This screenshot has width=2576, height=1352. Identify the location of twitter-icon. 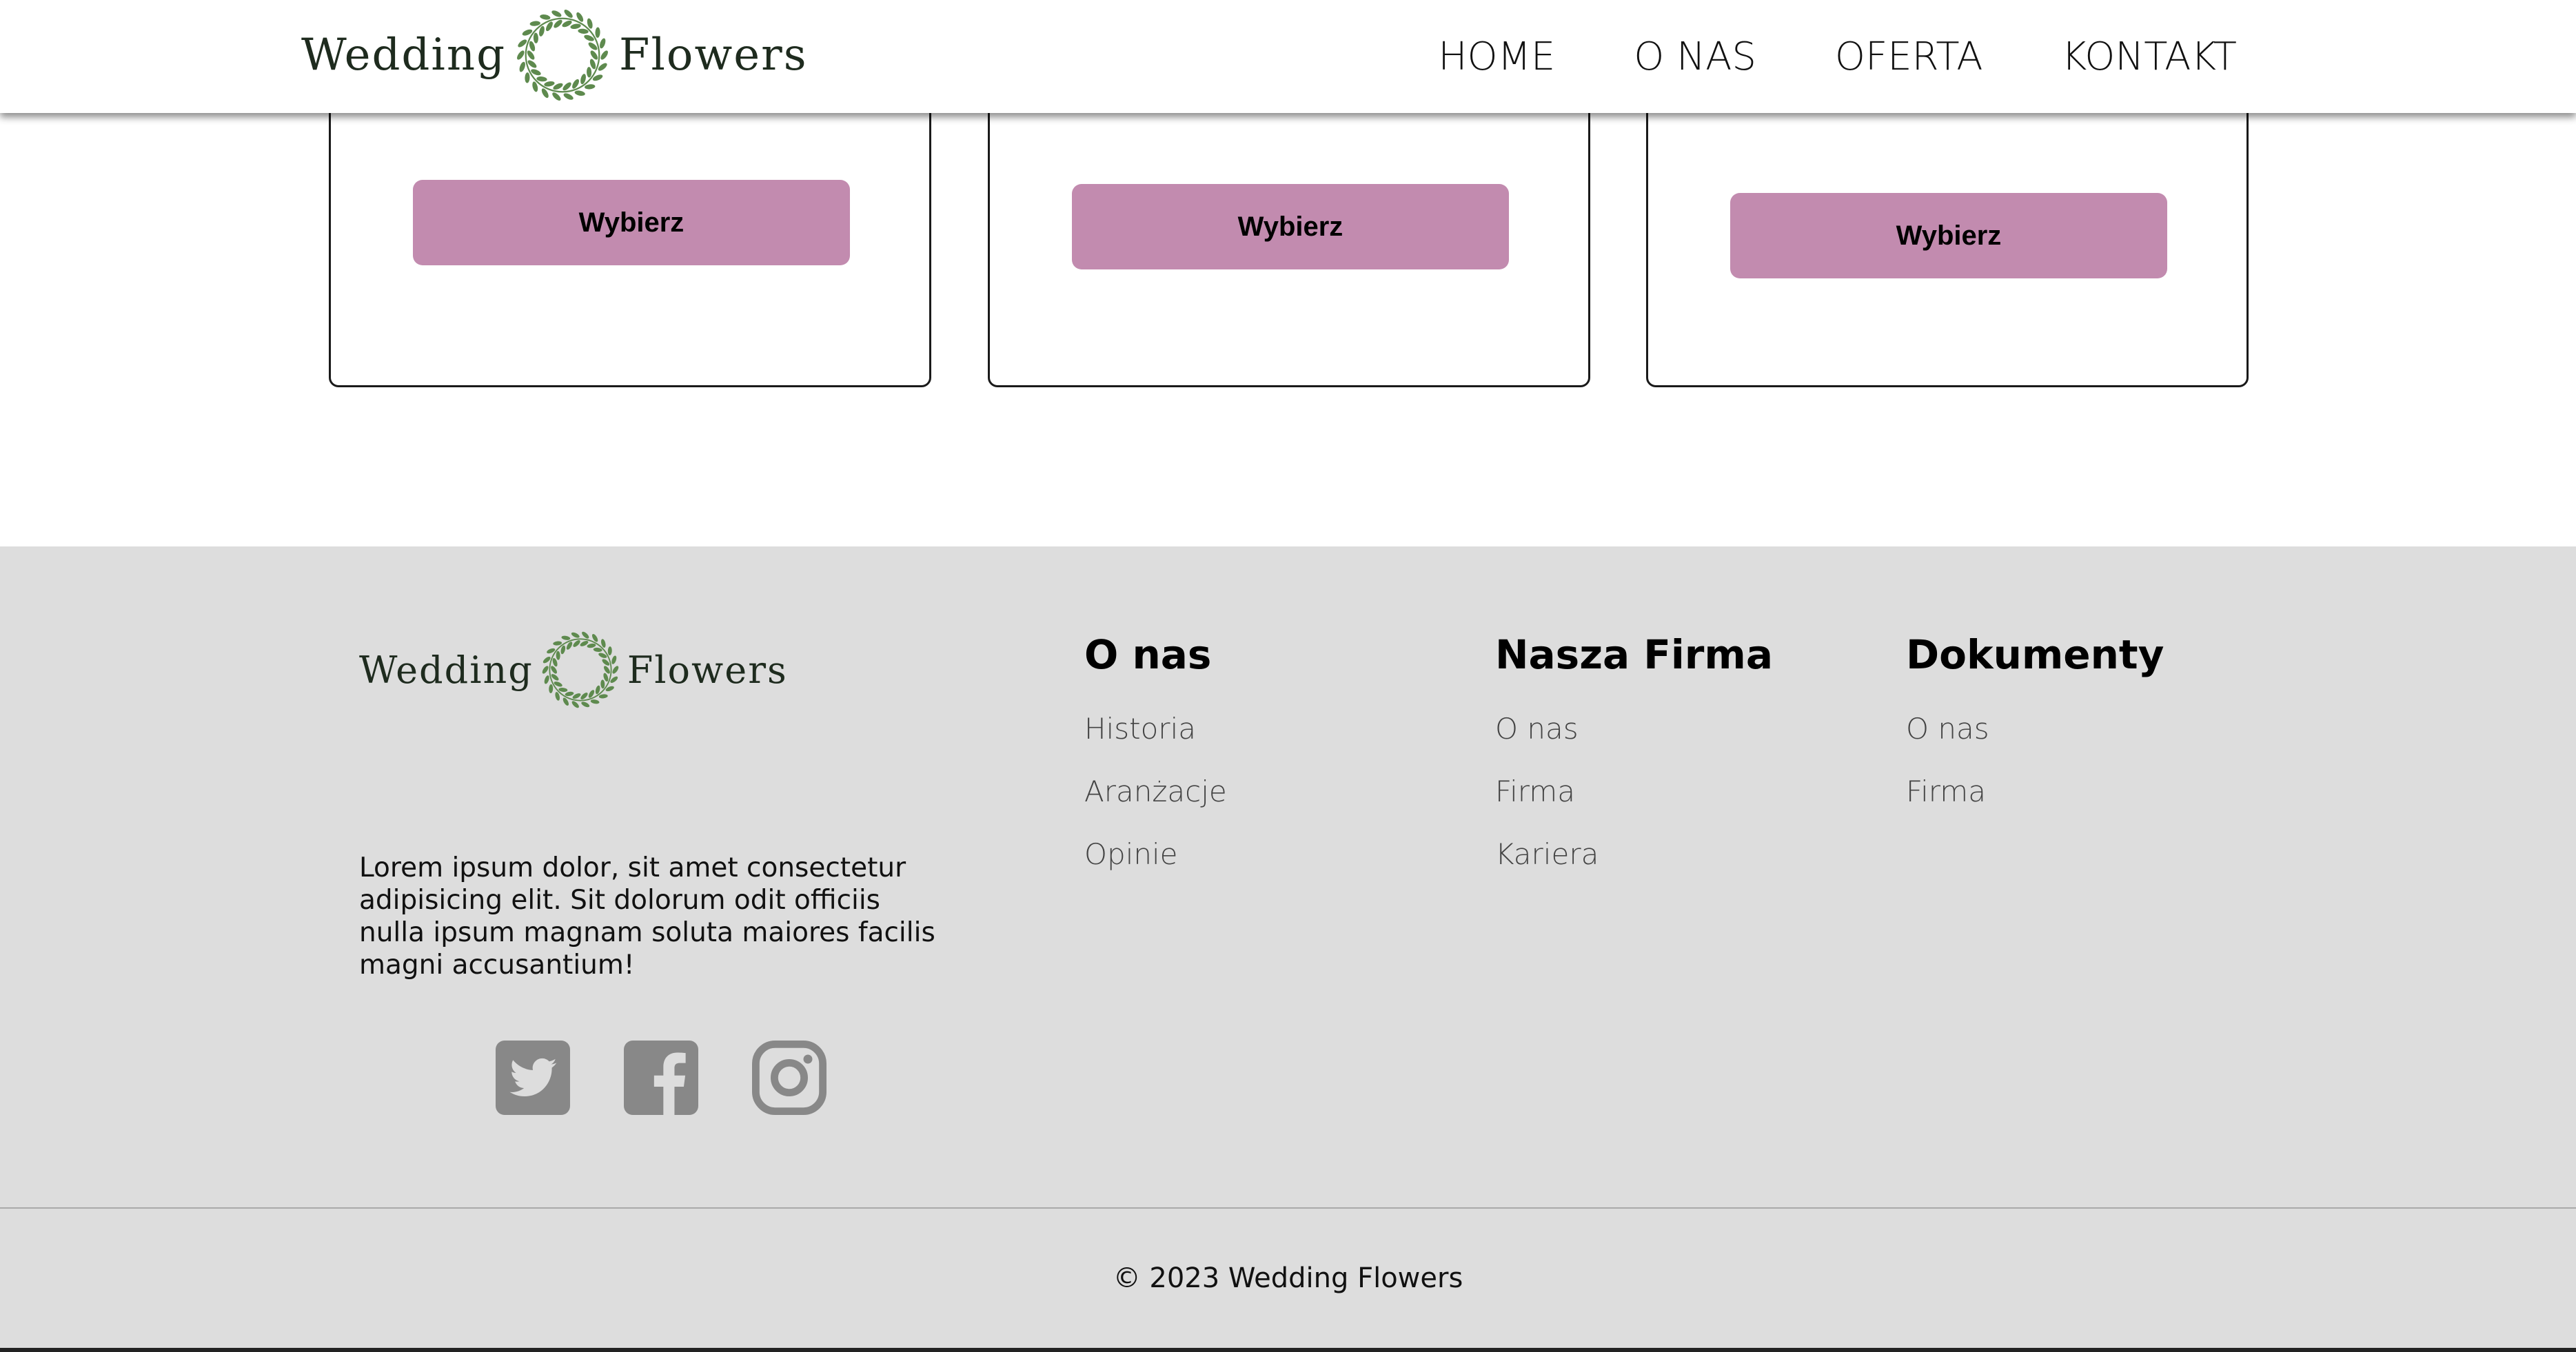
(533, 1078).